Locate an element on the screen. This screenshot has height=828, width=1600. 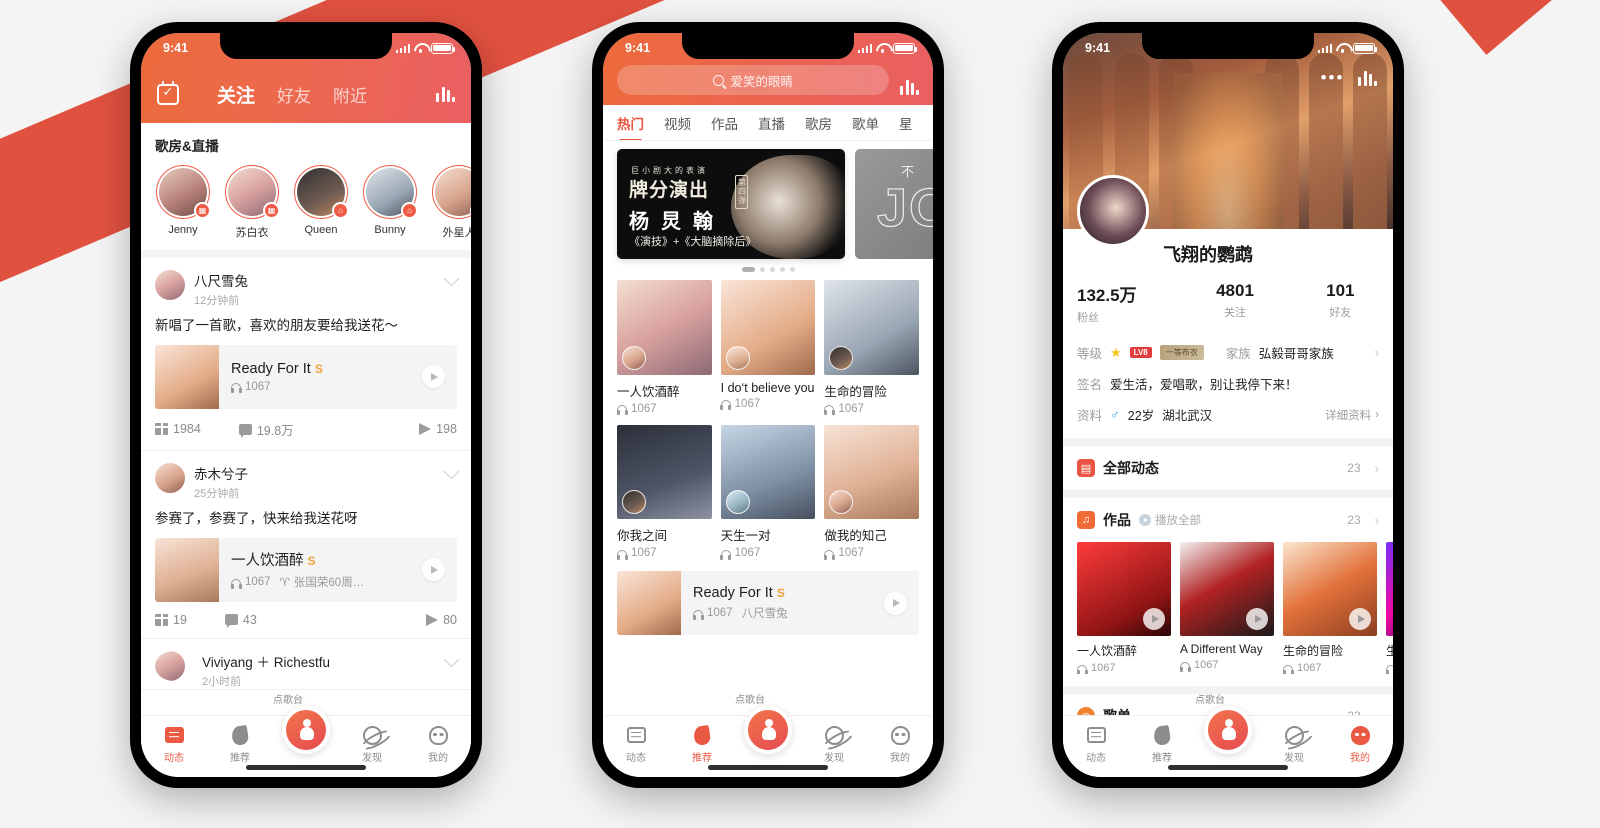
live-item: ⌂ Bunny is located at coordinates (390, 202).